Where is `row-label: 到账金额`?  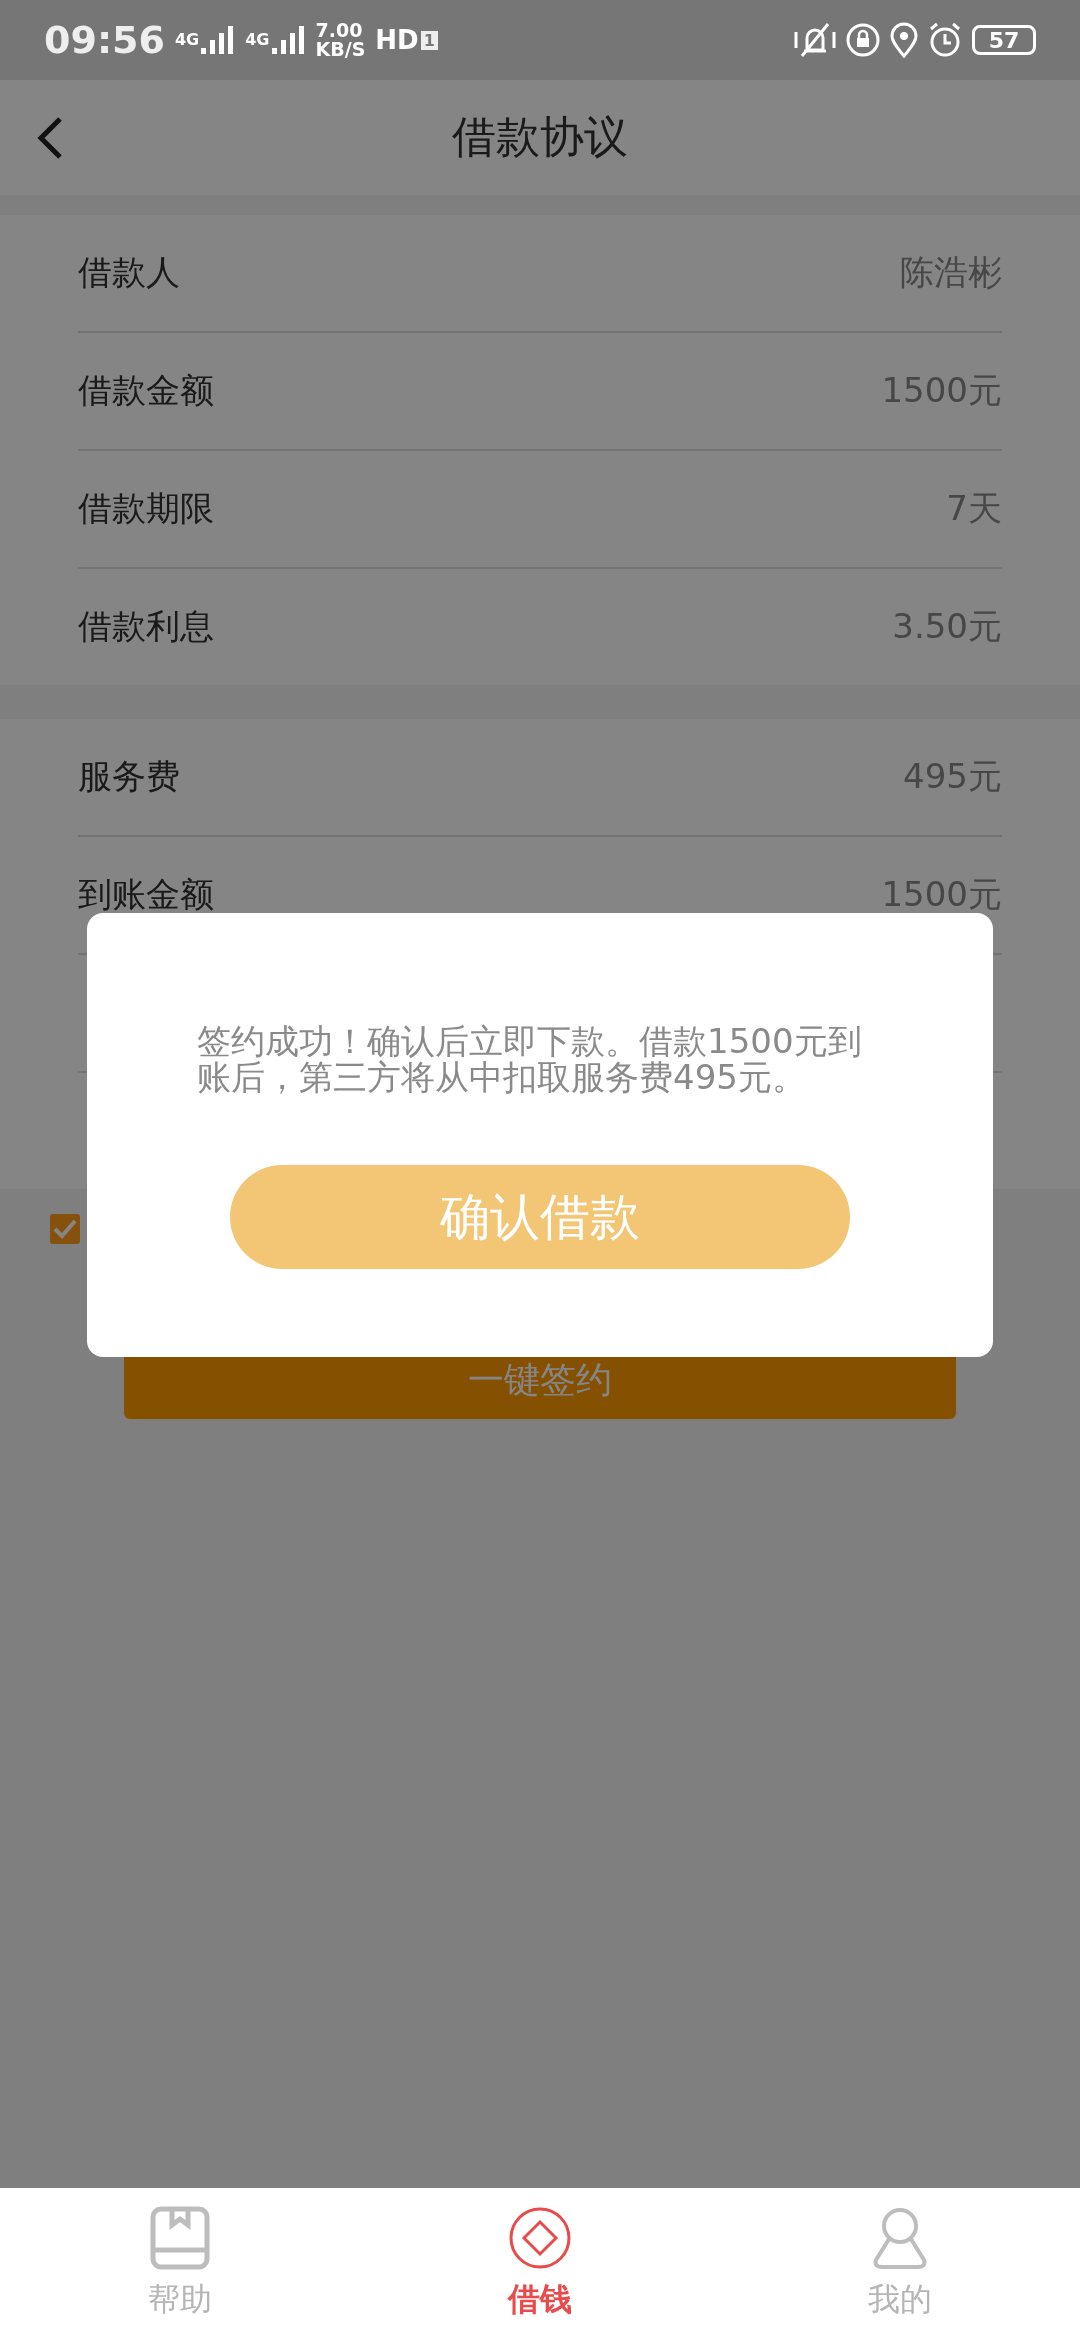 row-label: 到账金额 is located at coordinates (146, 894).